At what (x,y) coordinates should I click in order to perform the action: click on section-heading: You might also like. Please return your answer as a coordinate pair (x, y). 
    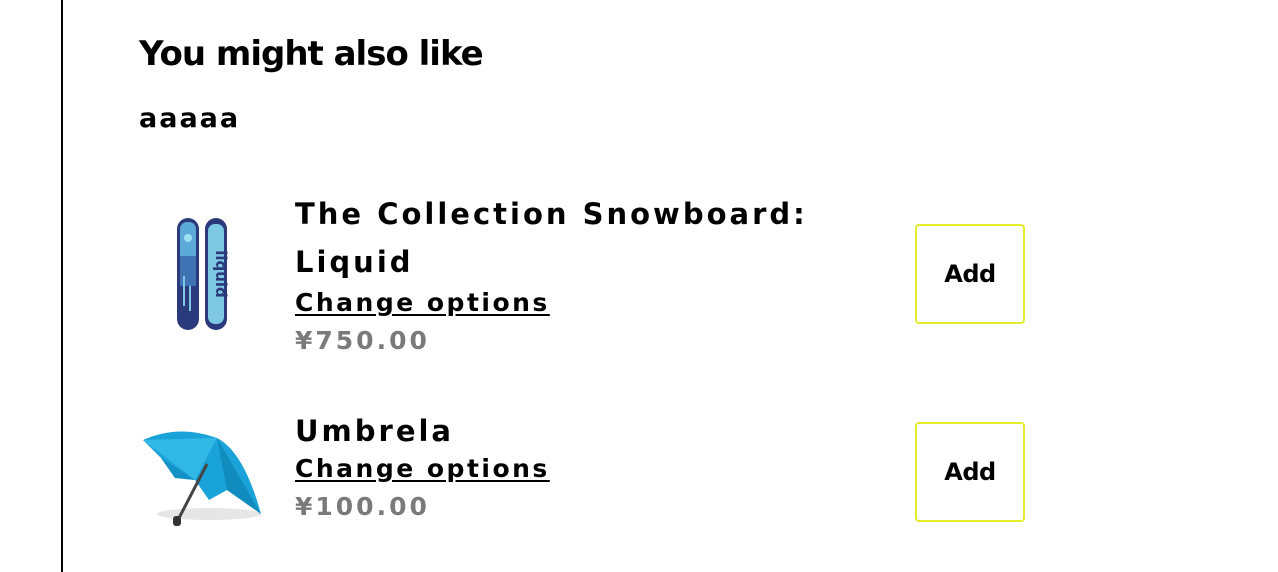
    Looking at the image, I should click on (311, 54).